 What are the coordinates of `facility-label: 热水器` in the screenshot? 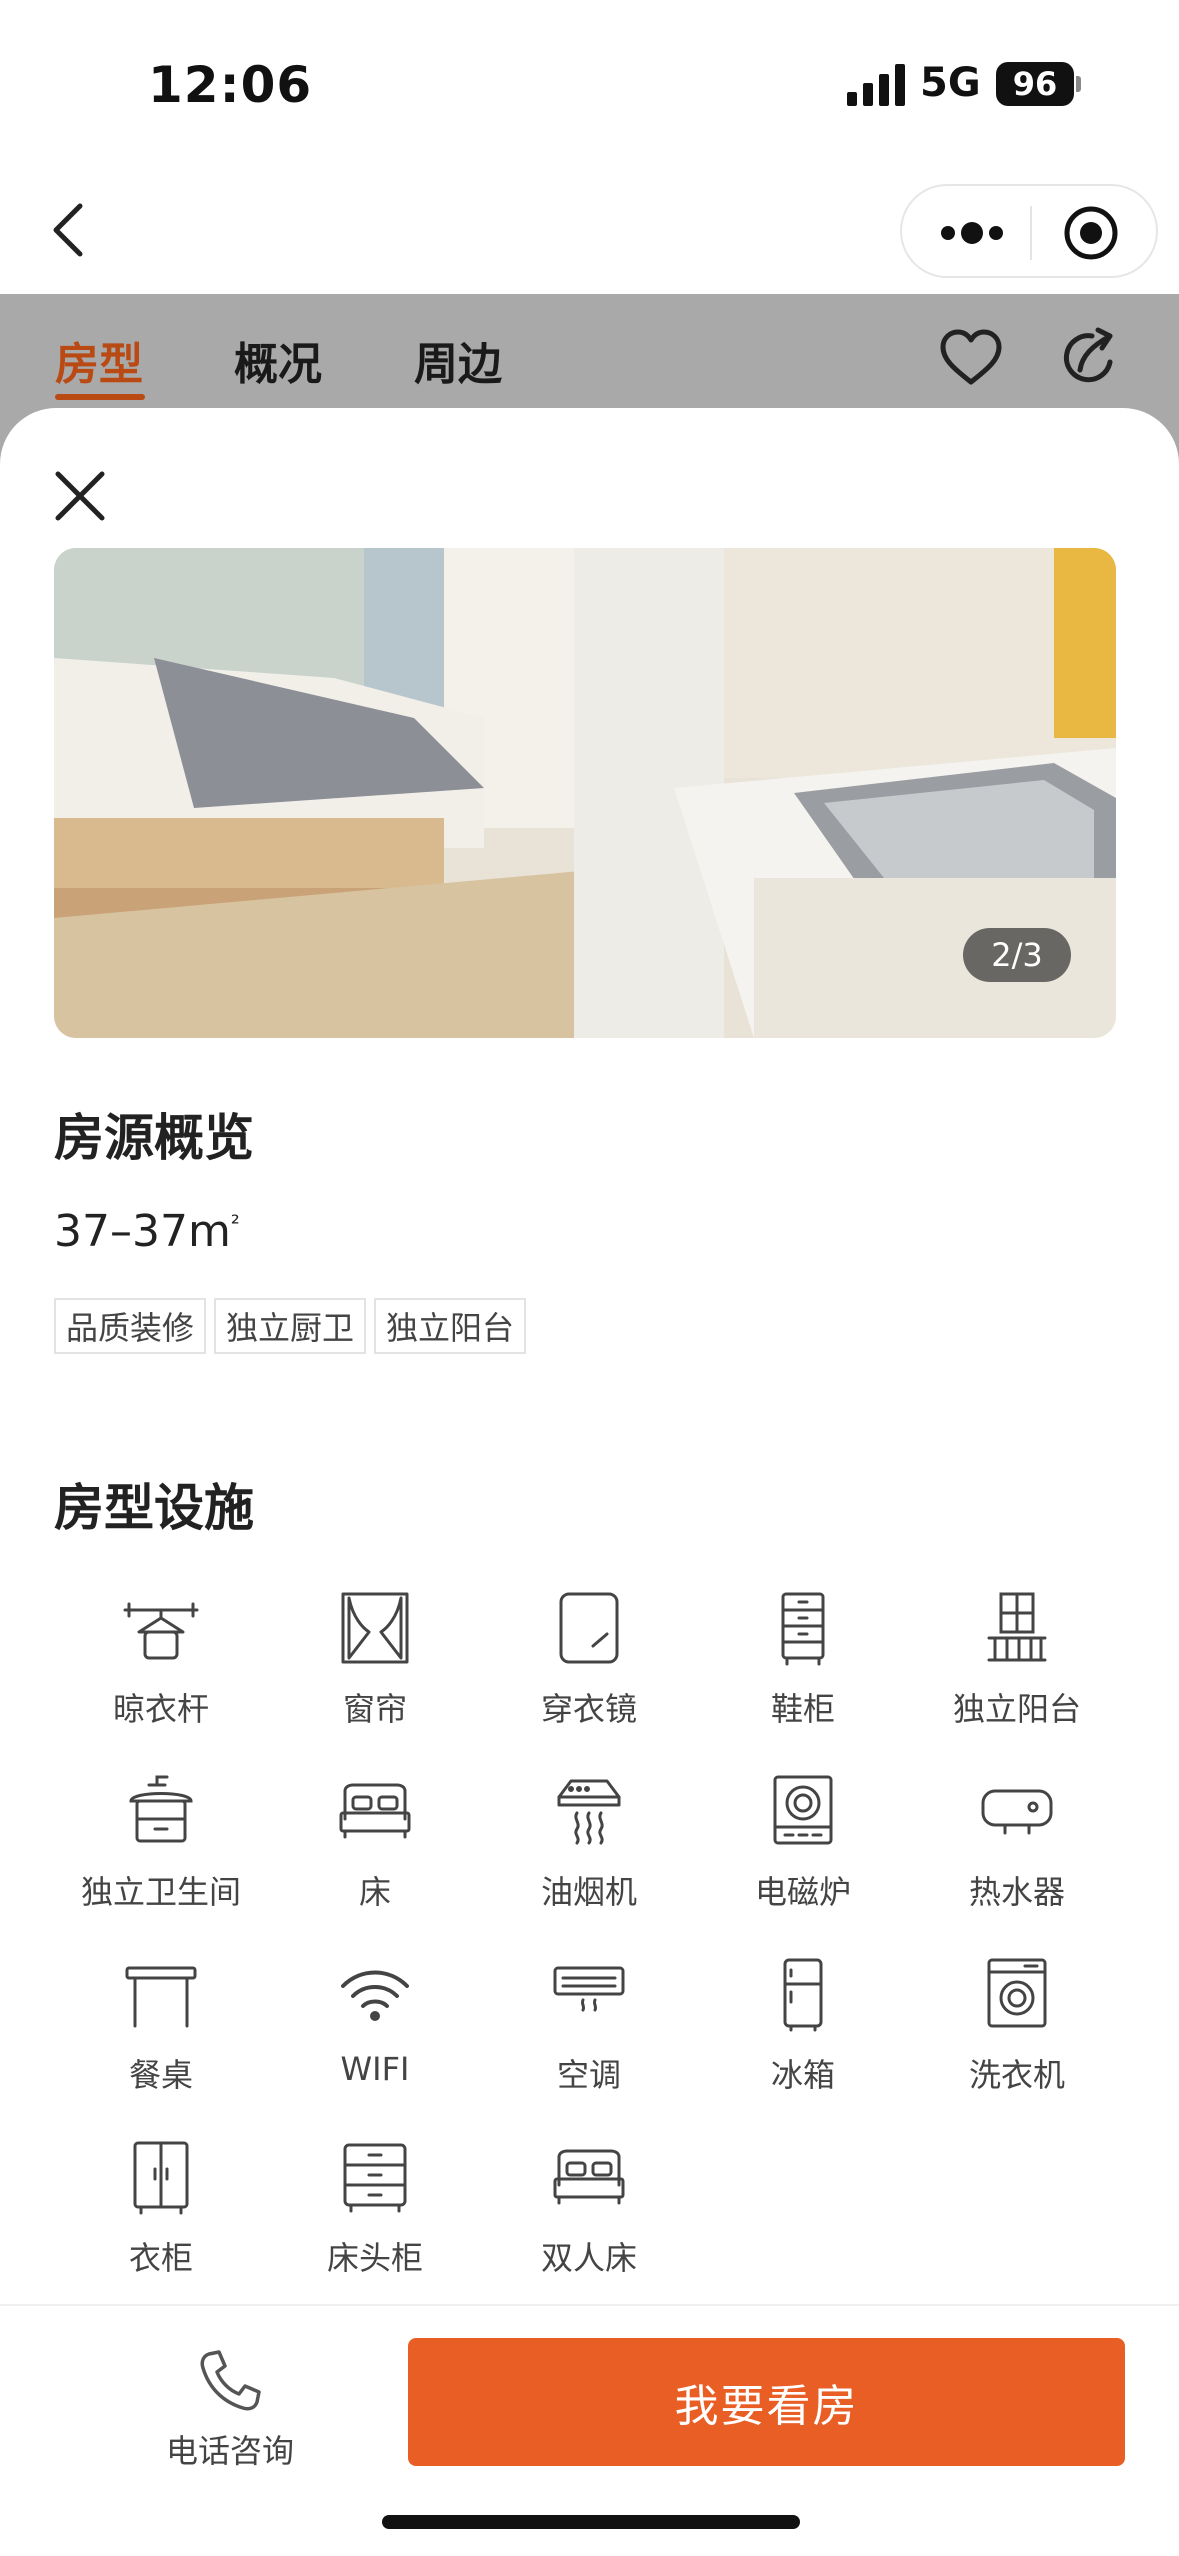 It's located at (1016, 1892).